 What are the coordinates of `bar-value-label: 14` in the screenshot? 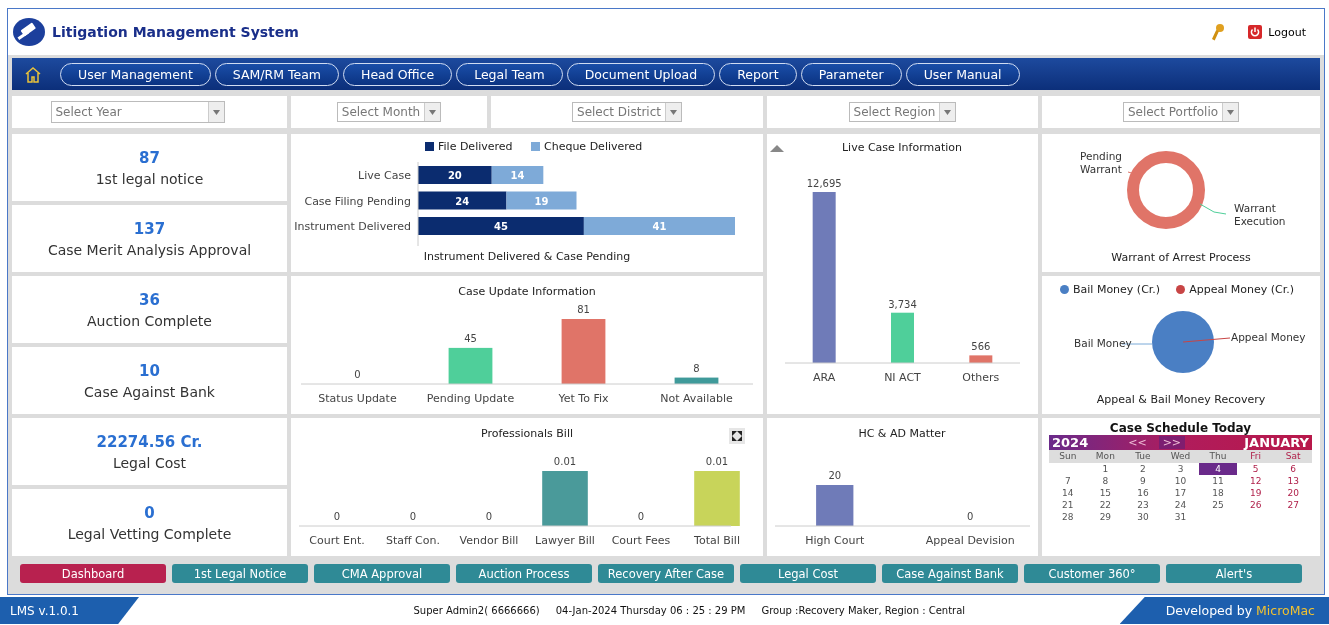 It's located at (517, 175).